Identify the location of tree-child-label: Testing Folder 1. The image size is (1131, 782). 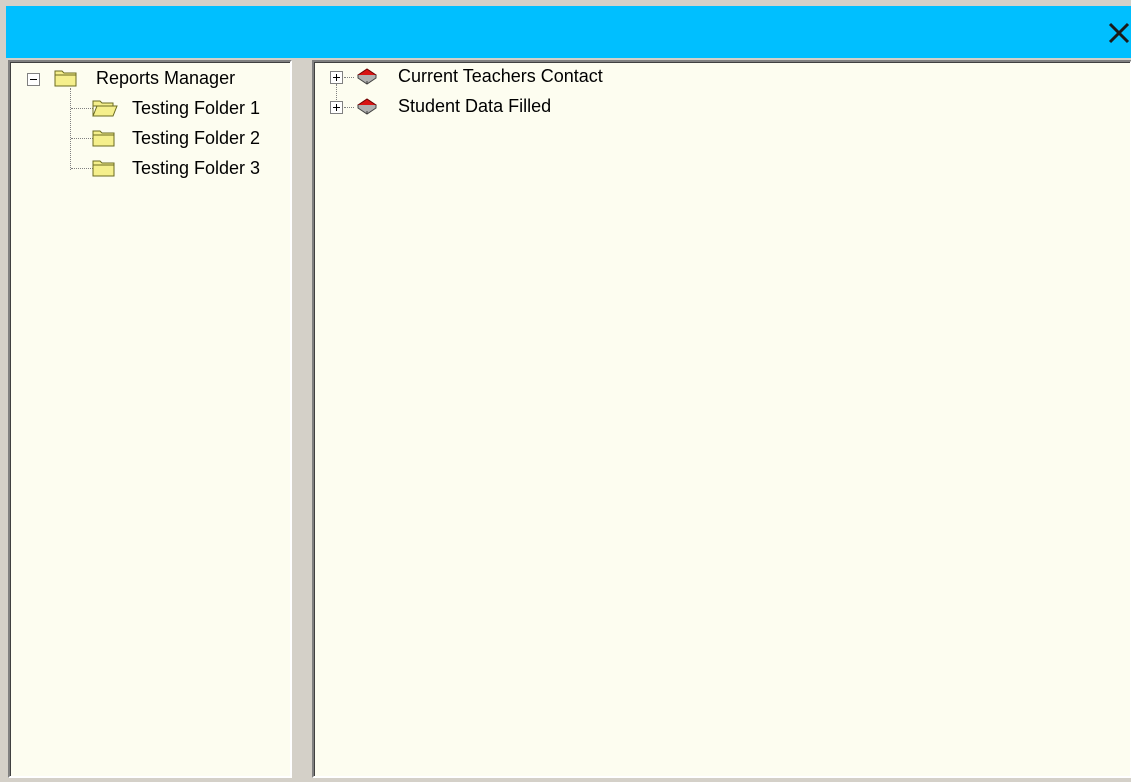
(196, 108).